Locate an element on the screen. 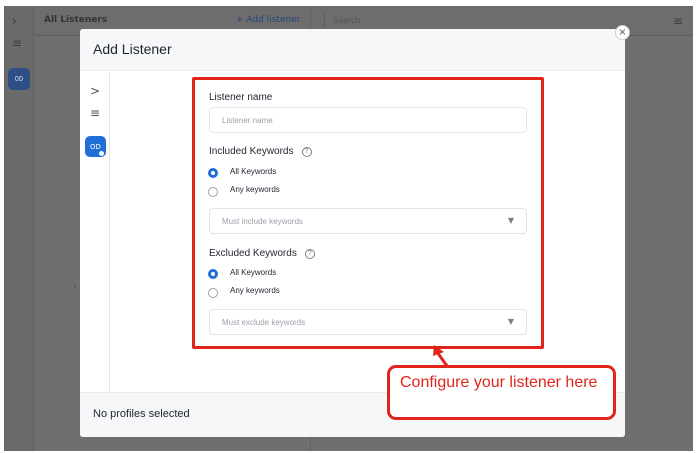 This screenshot has height=453, width=697. excluded-keywords-label: Excluded Keywords? is located at coordinates (262, 253).